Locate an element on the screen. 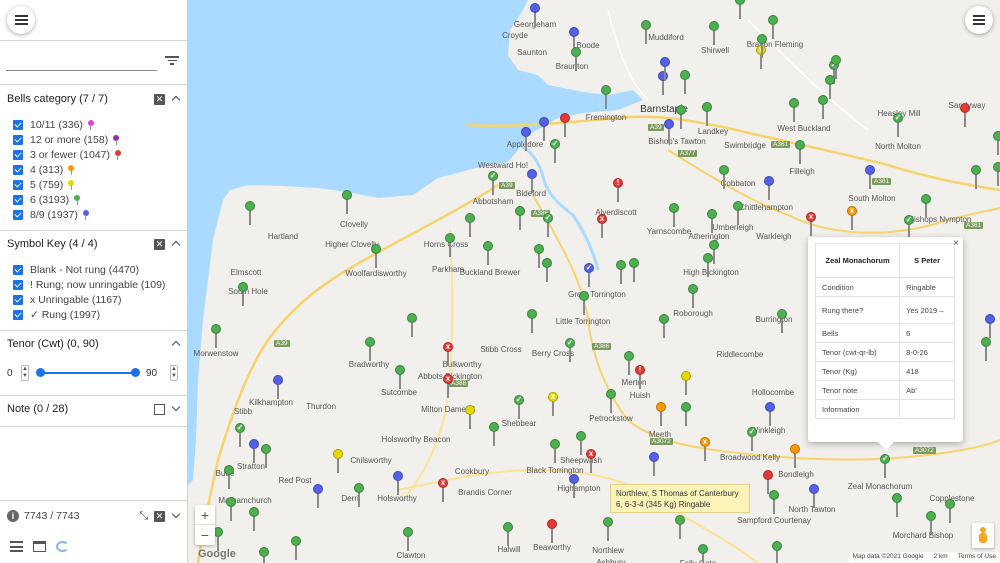  refresh-icon is located at coordinates (62, 546).